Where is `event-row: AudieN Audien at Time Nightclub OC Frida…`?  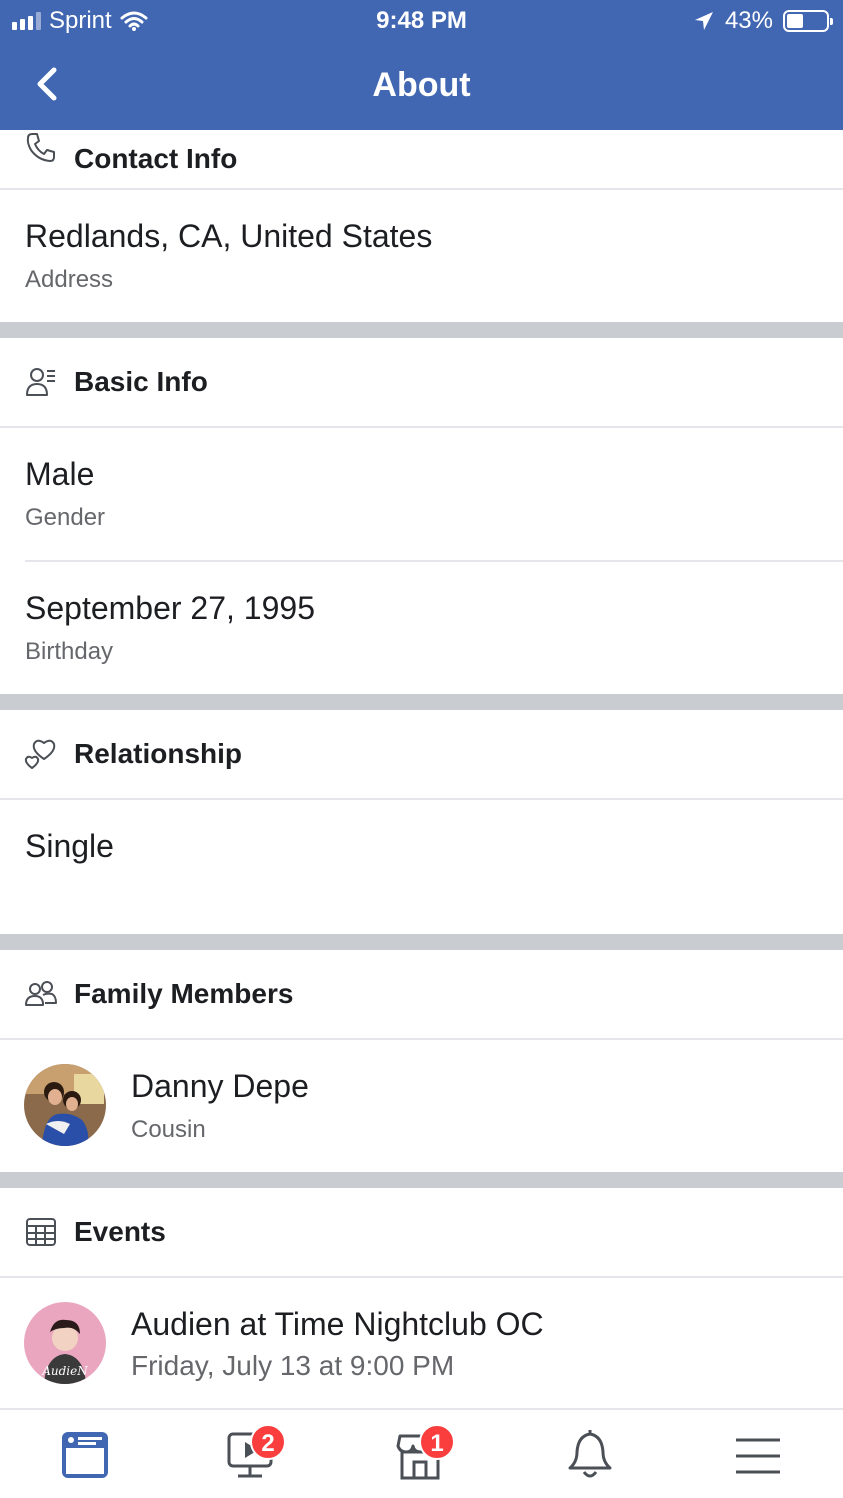 event-row: AudieN Audien at Time Nightclub OC Frida… is located at coordinates (421, 1344).